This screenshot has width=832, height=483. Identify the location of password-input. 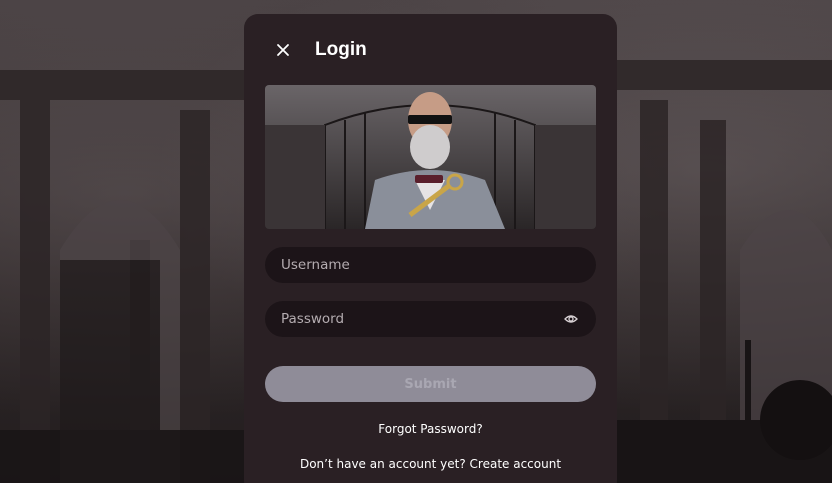
(421, 319).